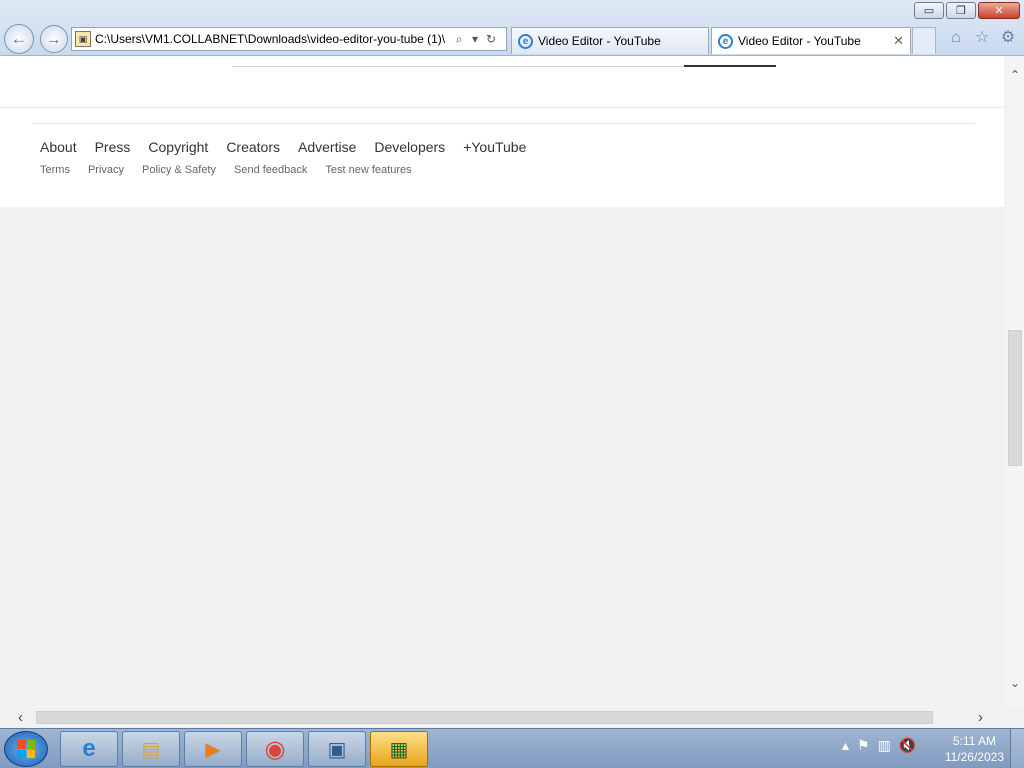  Describe the element at coordinates (974, 757) in the screenshot. I see `clock-date: 11/26/2023` at that location.